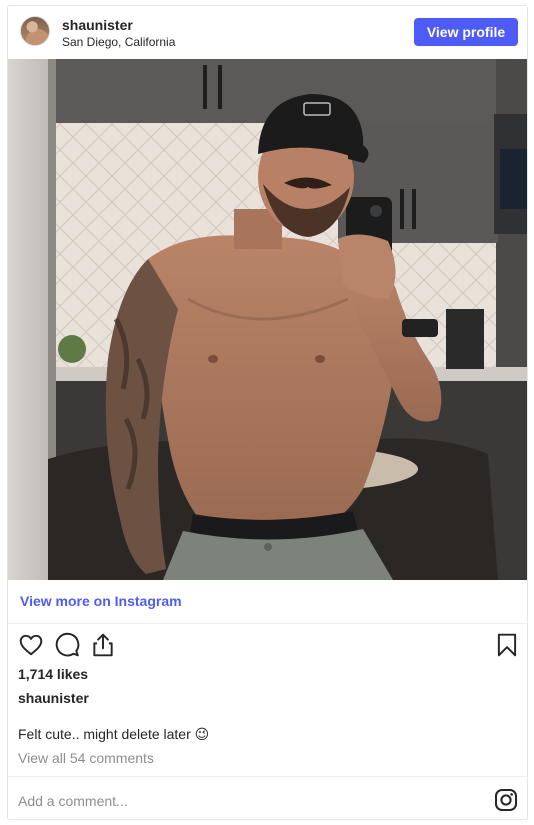 Image resolution: width=534 pixels, height=825 pixels. Describe the element at coordinates (118, 42) in the screenshot. I see `location: San Diego, California` at that location.